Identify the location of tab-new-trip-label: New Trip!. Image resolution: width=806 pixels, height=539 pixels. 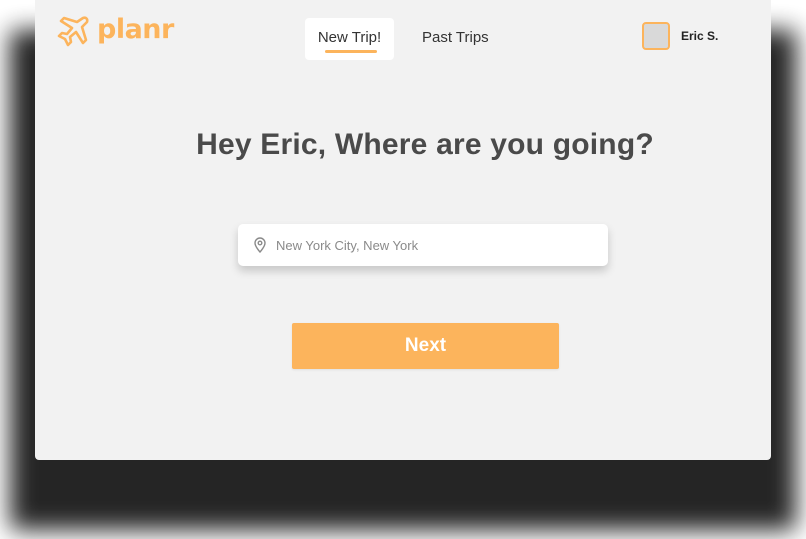
(349, 37).